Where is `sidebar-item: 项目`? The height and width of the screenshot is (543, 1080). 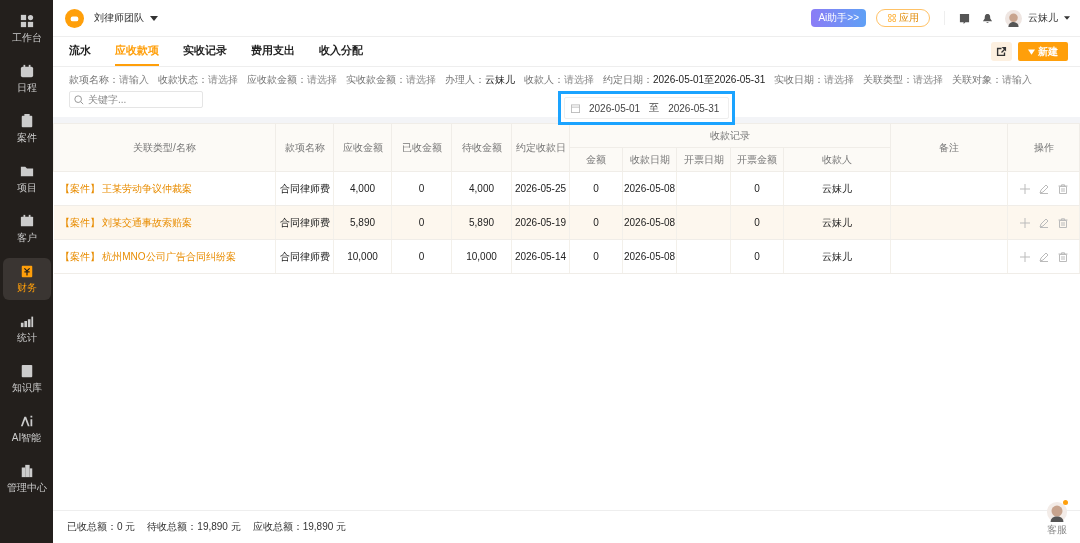
sidebar-item: 项目 is located at coordinates (26, 179).